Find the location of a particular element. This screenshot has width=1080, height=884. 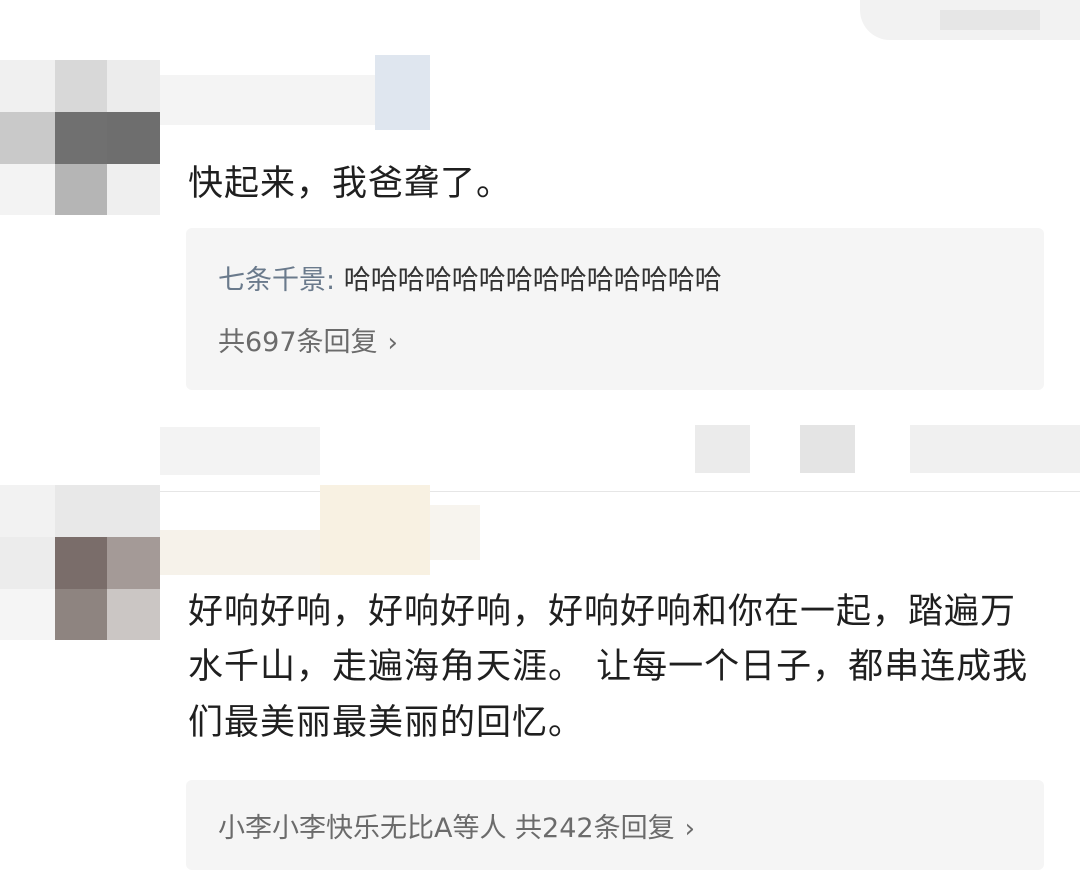

view-replies-link: 小李小李快乐无比A等人 共242条回复 › is located at coordinates (456, 825).